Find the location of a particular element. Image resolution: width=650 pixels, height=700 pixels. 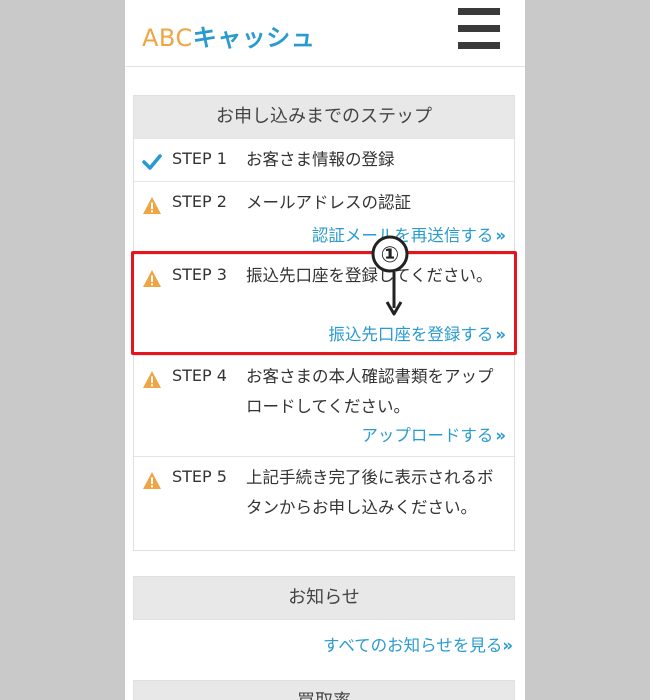

step-text: お客さまの本人確認書類をアップロードしてください。 is located at coordinates (370, 391).